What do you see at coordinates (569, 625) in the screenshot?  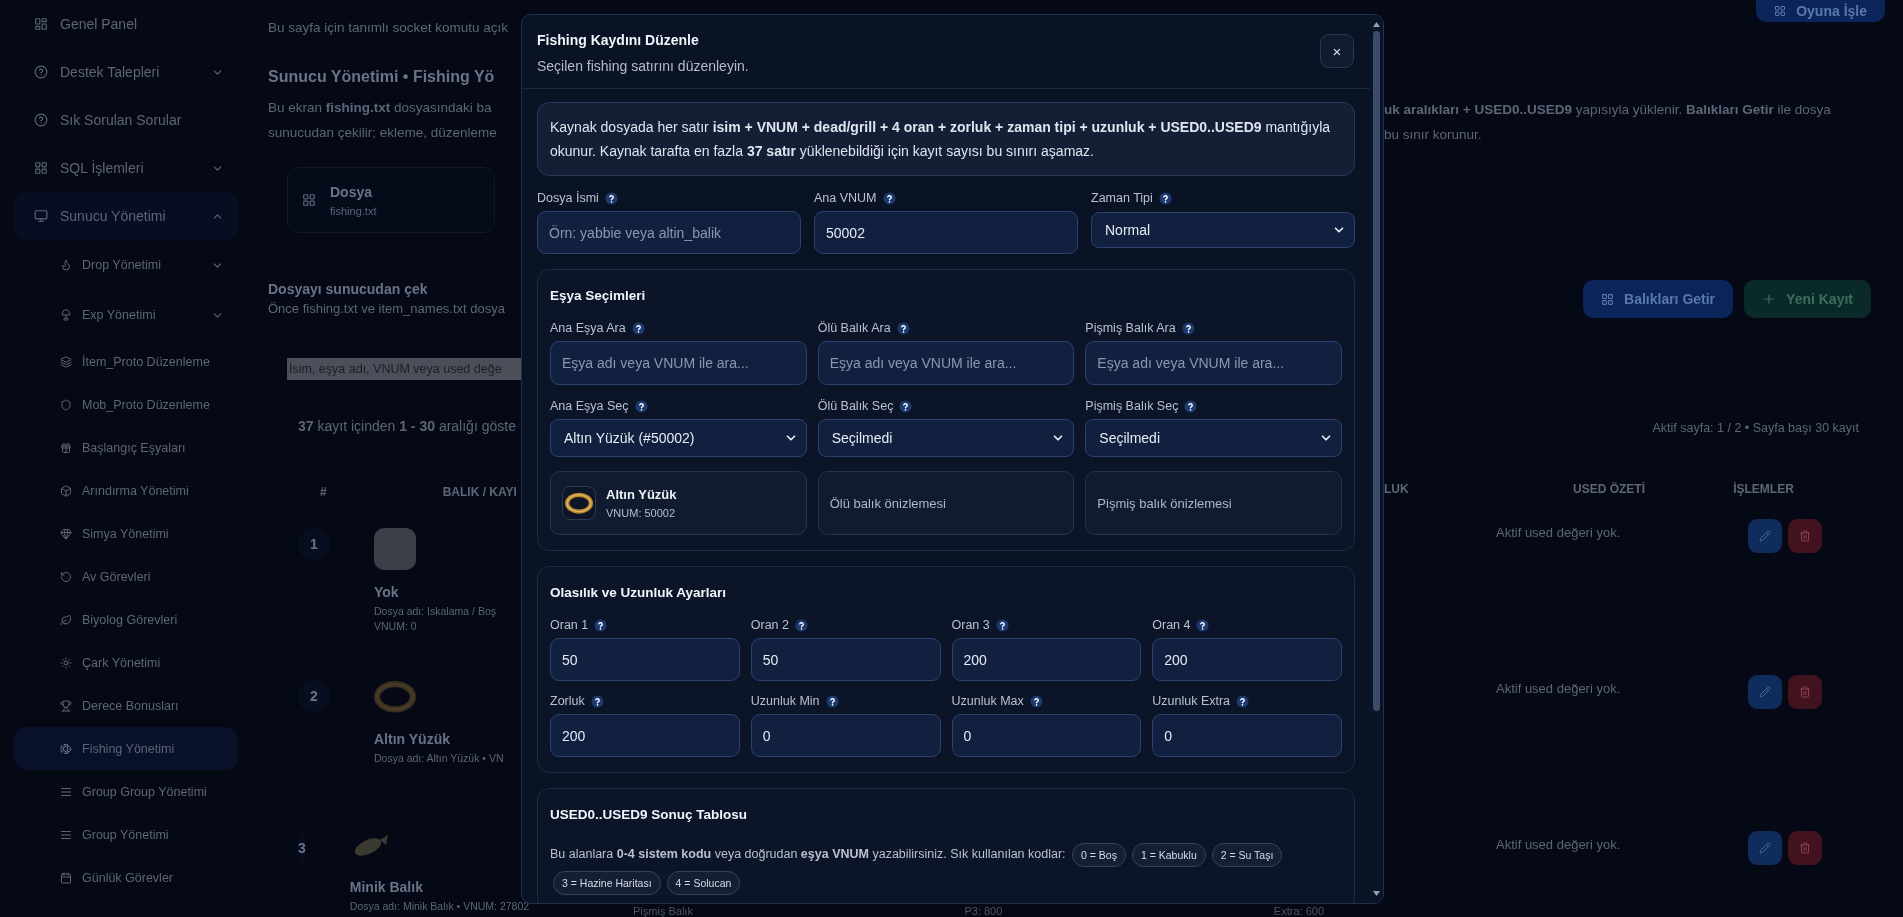 I see `field-label: Oran 1` at bounding box center [569, 625].